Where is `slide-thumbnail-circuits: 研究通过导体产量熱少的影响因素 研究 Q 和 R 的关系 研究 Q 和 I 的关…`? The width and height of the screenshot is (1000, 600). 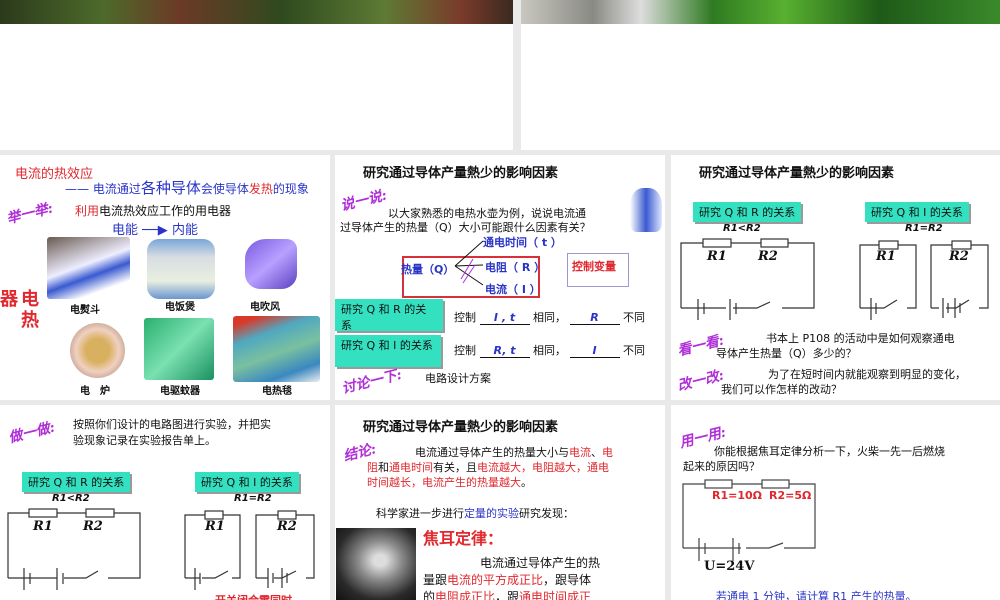 slide-thumbnail-circuits: 研究通过导体产量熱少的影响因素 研究 Q 和 R 的关系 研究 Q 和 I 的关… is located at coordinates (835, 277).